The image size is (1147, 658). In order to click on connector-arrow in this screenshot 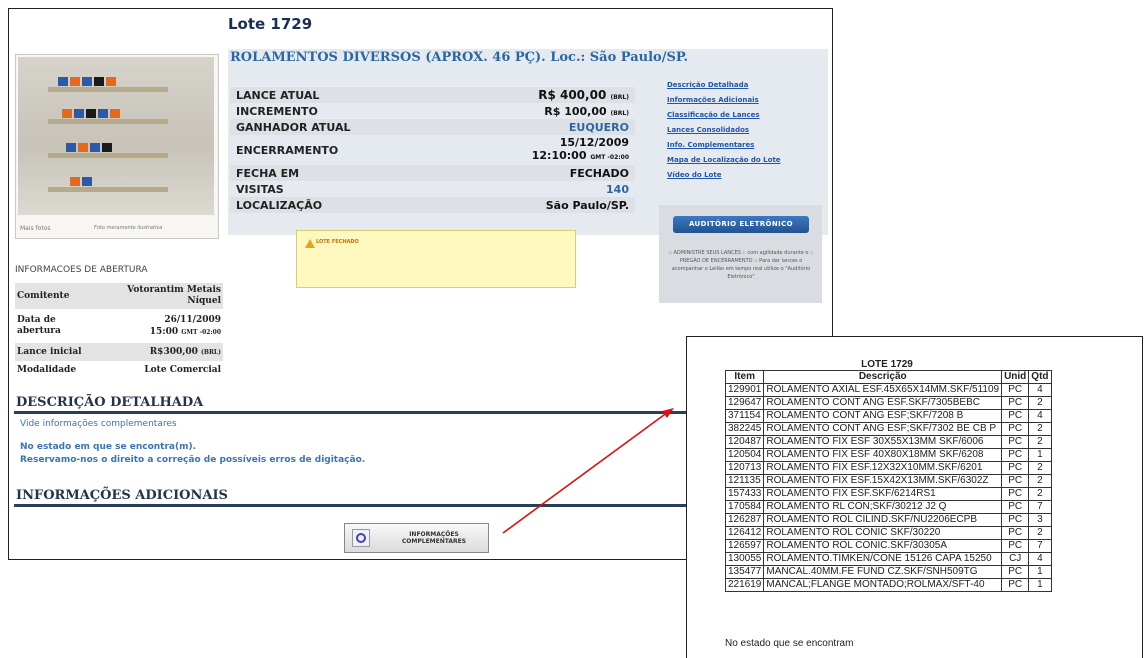, I will do `click(588, 471)`.